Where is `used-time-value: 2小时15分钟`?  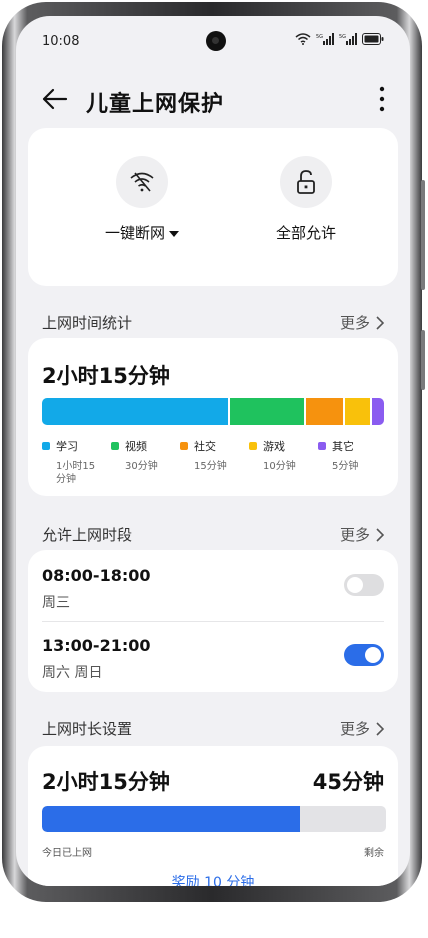 used-time-value: 2小时15分钟 is located at coordinates (106, 782).